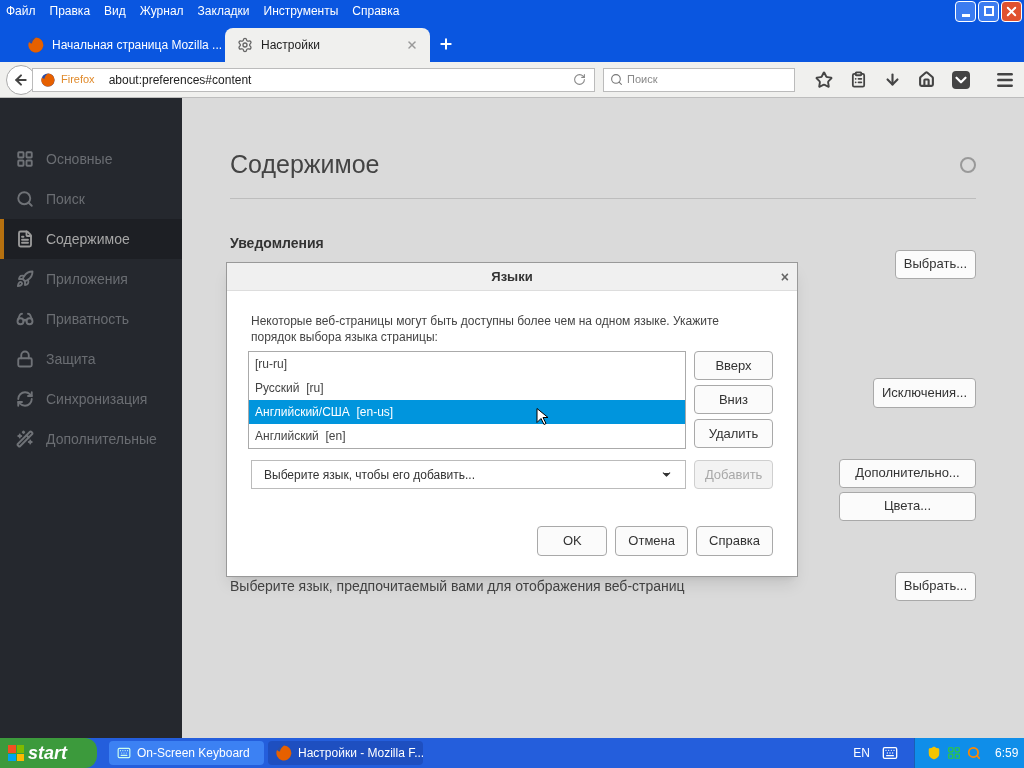 The height and width of the screenshot is (768, 1024). I want to click on minimize-button, so click(965, 11).